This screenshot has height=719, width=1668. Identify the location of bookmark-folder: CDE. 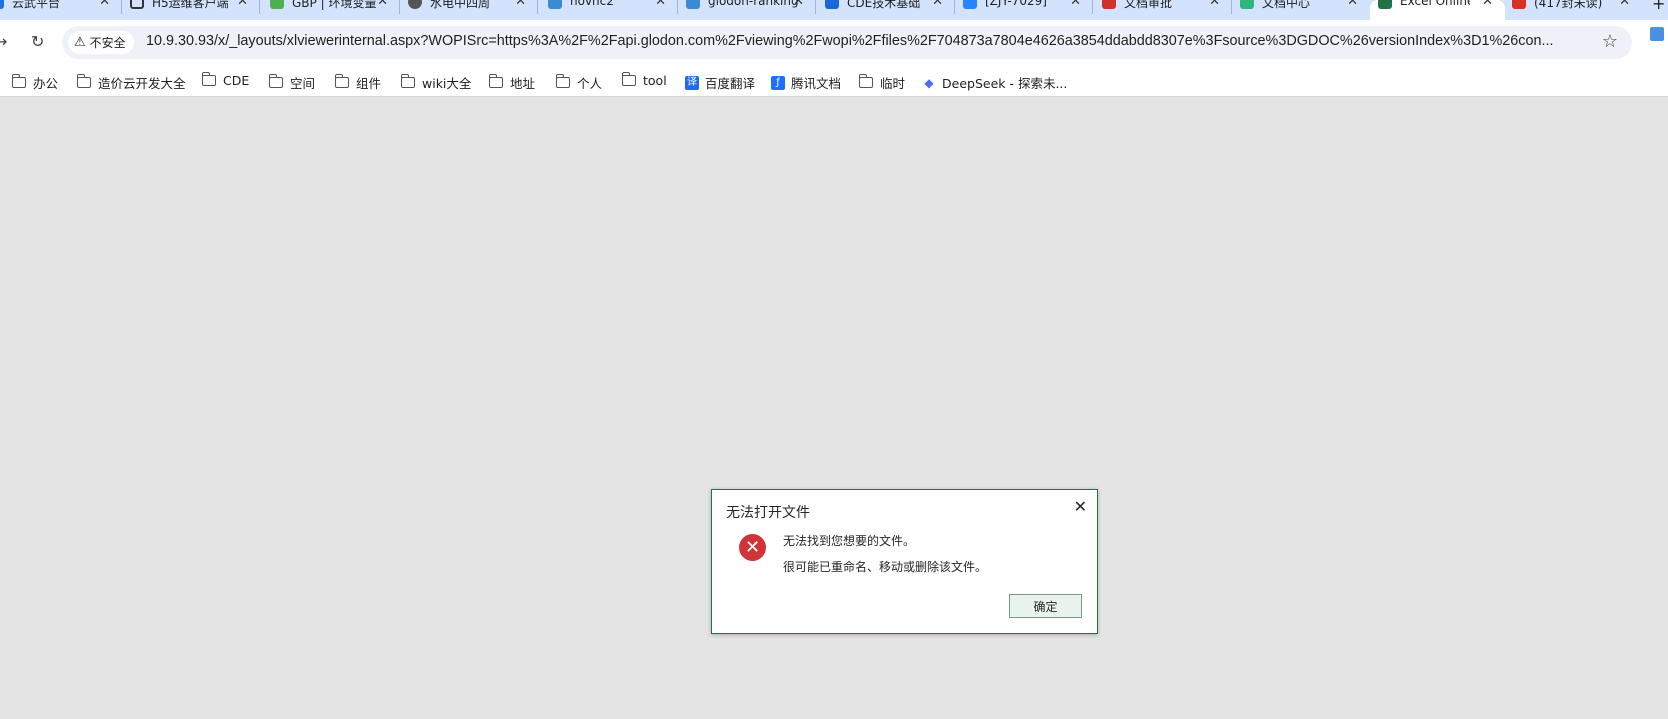
(225, 80).